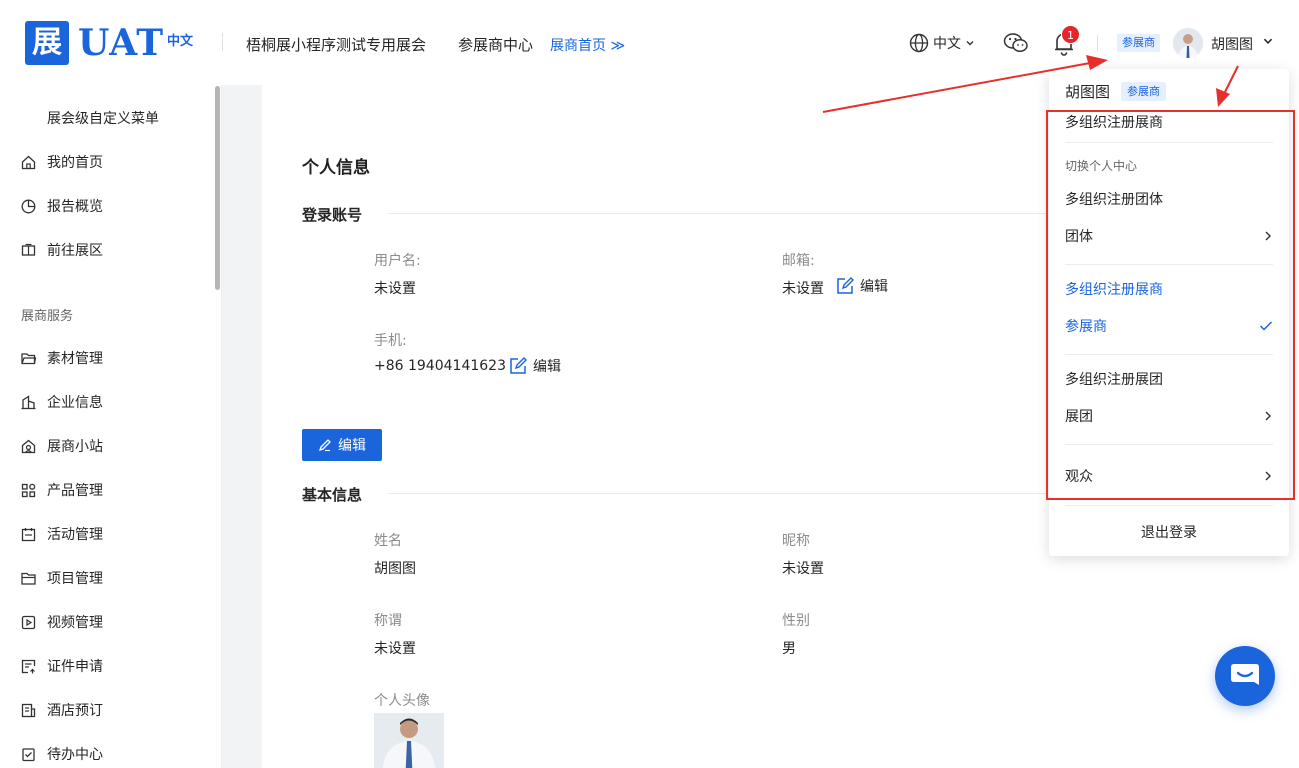 Image resolution: width=1299 pixels, height=768 pixels. I want to click on org-delegation-label: 多组织注册展团, so click(1114, 380).